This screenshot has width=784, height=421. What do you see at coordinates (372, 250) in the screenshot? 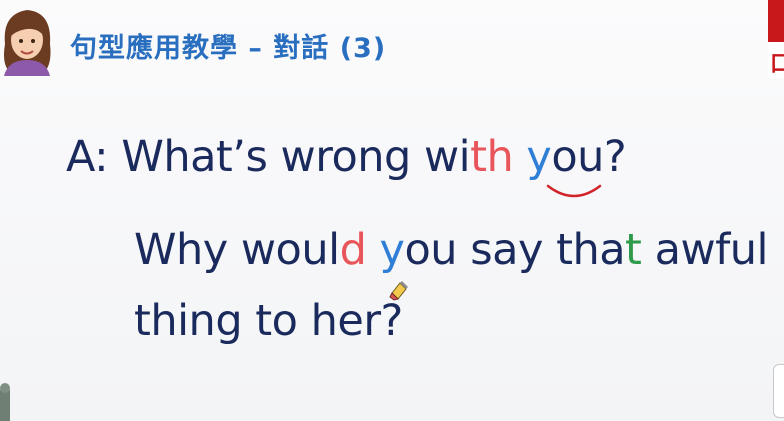
I see `line2-gap` at bounding box center [372, 250].